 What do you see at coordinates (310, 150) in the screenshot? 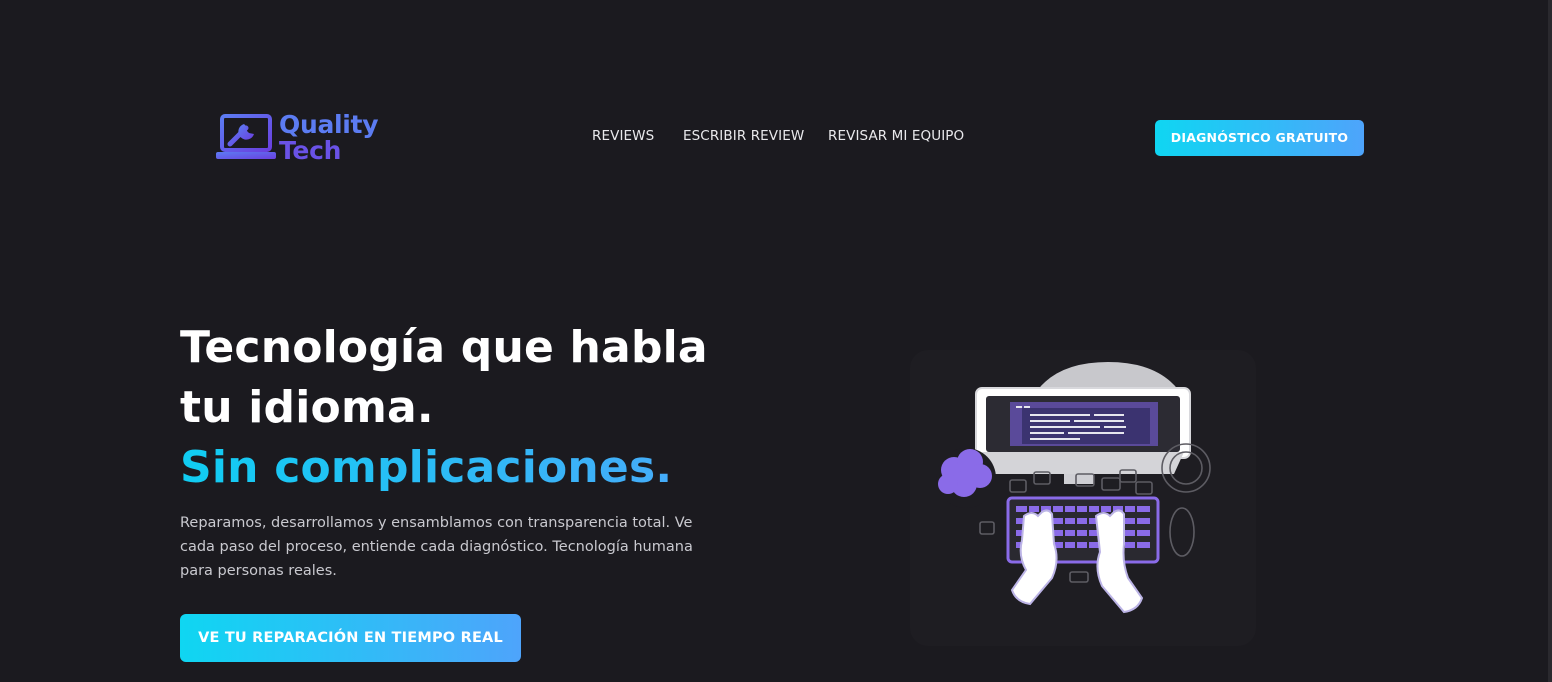
I see `logo-text-line2: Tech` at bounding box center [310, 150].